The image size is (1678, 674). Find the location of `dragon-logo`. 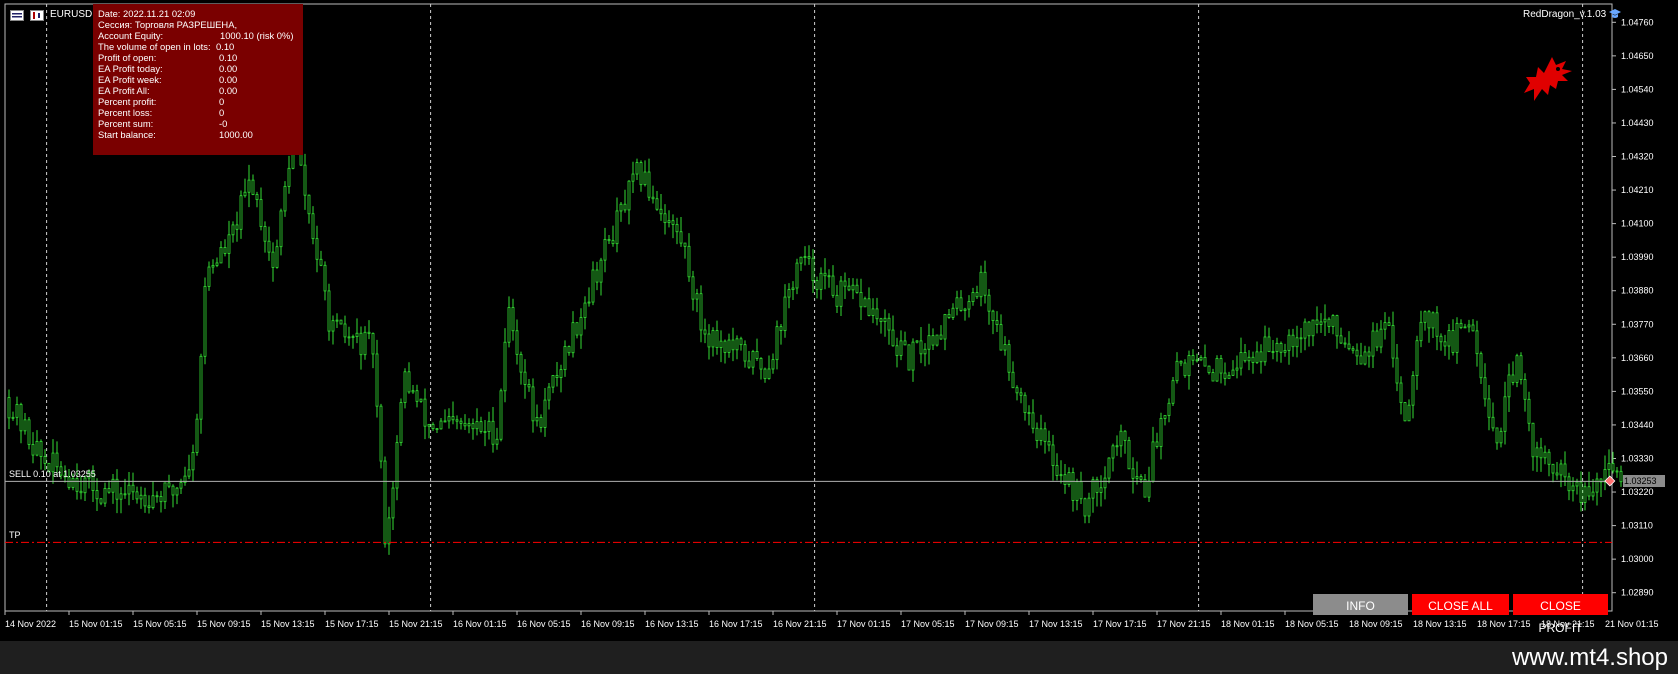

dragon-logo is located at coordinates (1548, 84).